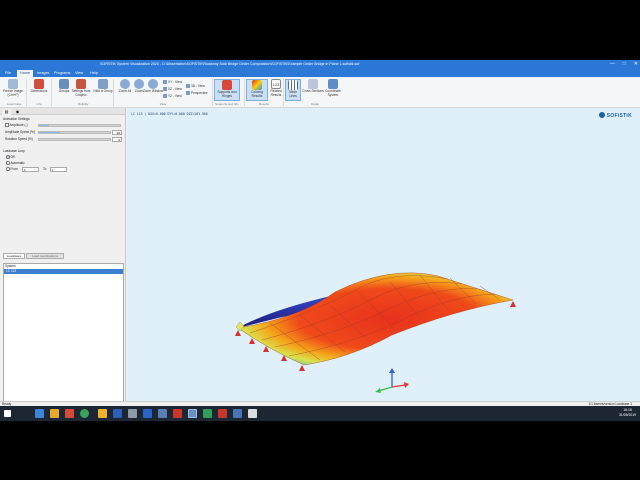 This screenshot has height=480, width=640. What do you see at coordinates (6, 112) in the screenshot?
I see `panel-tab-settings: ▤` at bounding box center [6, 112].